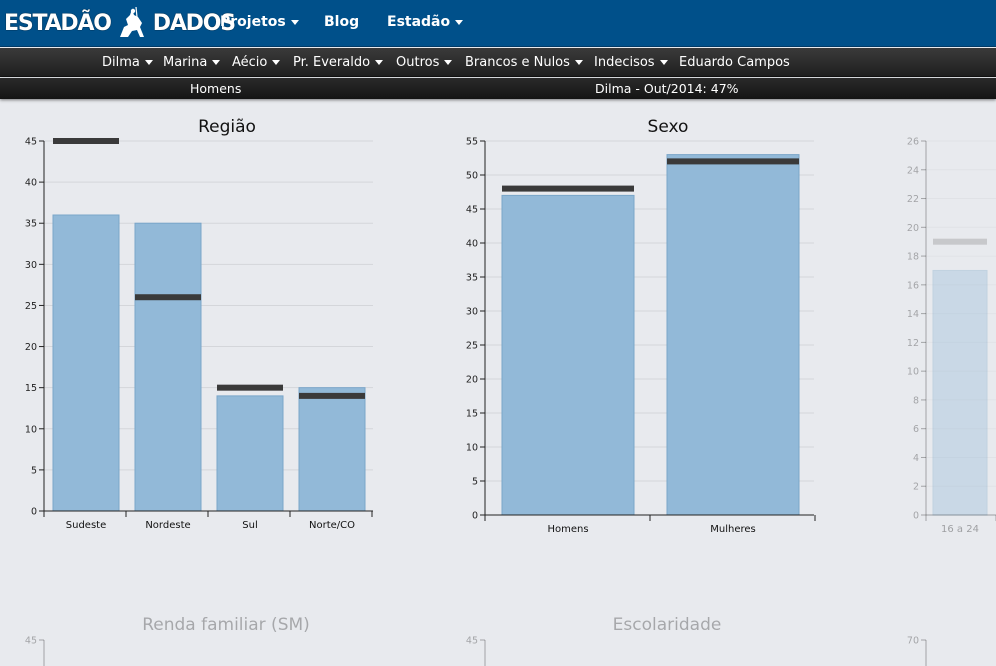 This screenshot has height=666, width=996. I want to click on menu-pr-everaldo: Pr. Everaldo, so click(338, 62).